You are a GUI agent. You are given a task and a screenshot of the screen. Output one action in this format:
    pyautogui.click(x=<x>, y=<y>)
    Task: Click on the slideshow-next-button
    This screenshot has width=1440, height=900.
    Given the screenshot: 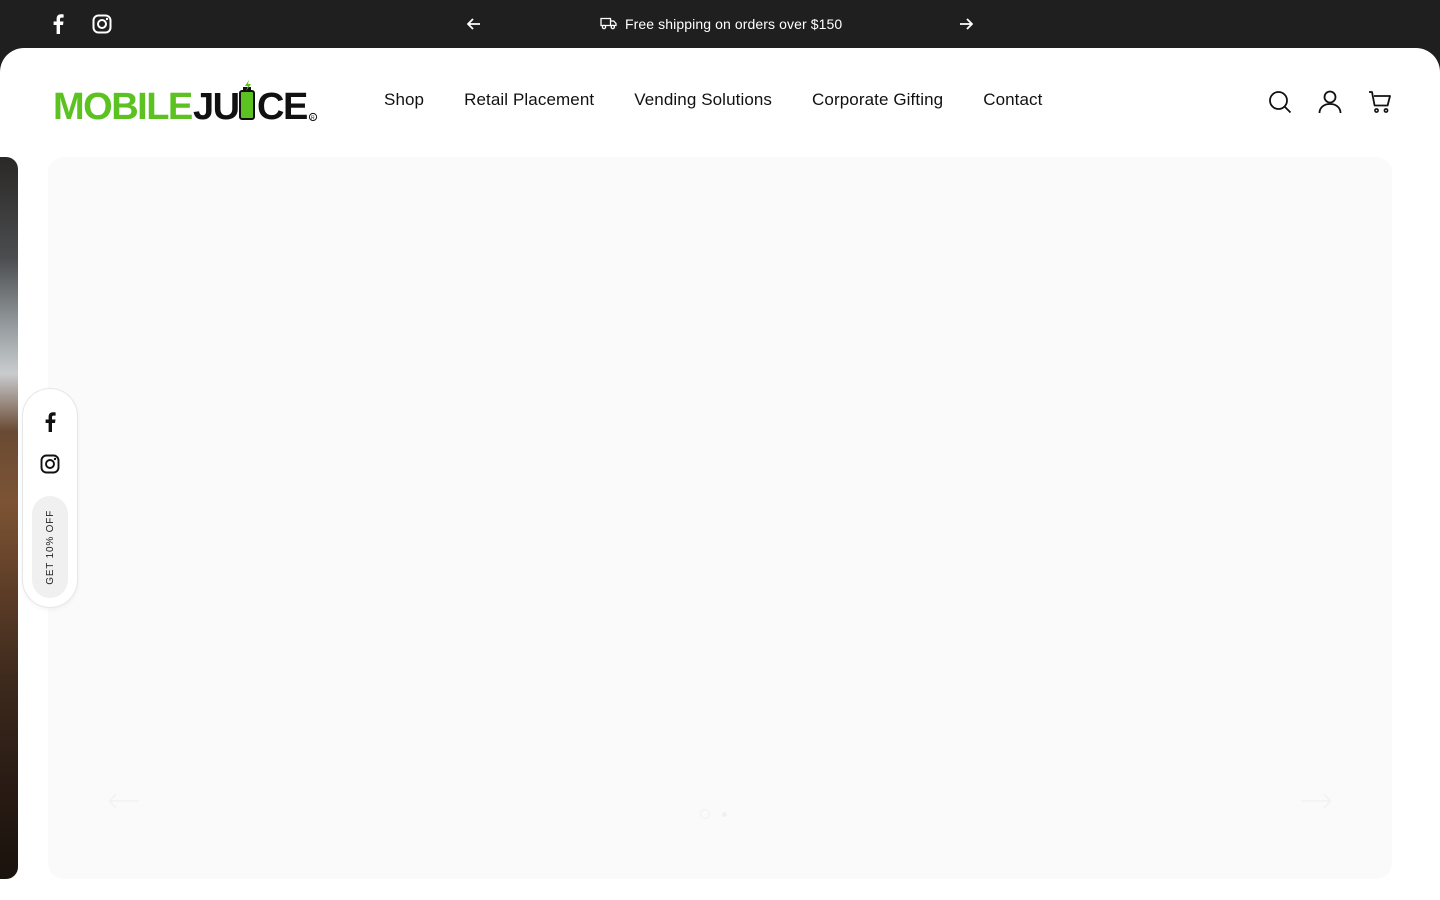 What is the action you would take?
    pyautogui.click(x=1316, y=801)
    